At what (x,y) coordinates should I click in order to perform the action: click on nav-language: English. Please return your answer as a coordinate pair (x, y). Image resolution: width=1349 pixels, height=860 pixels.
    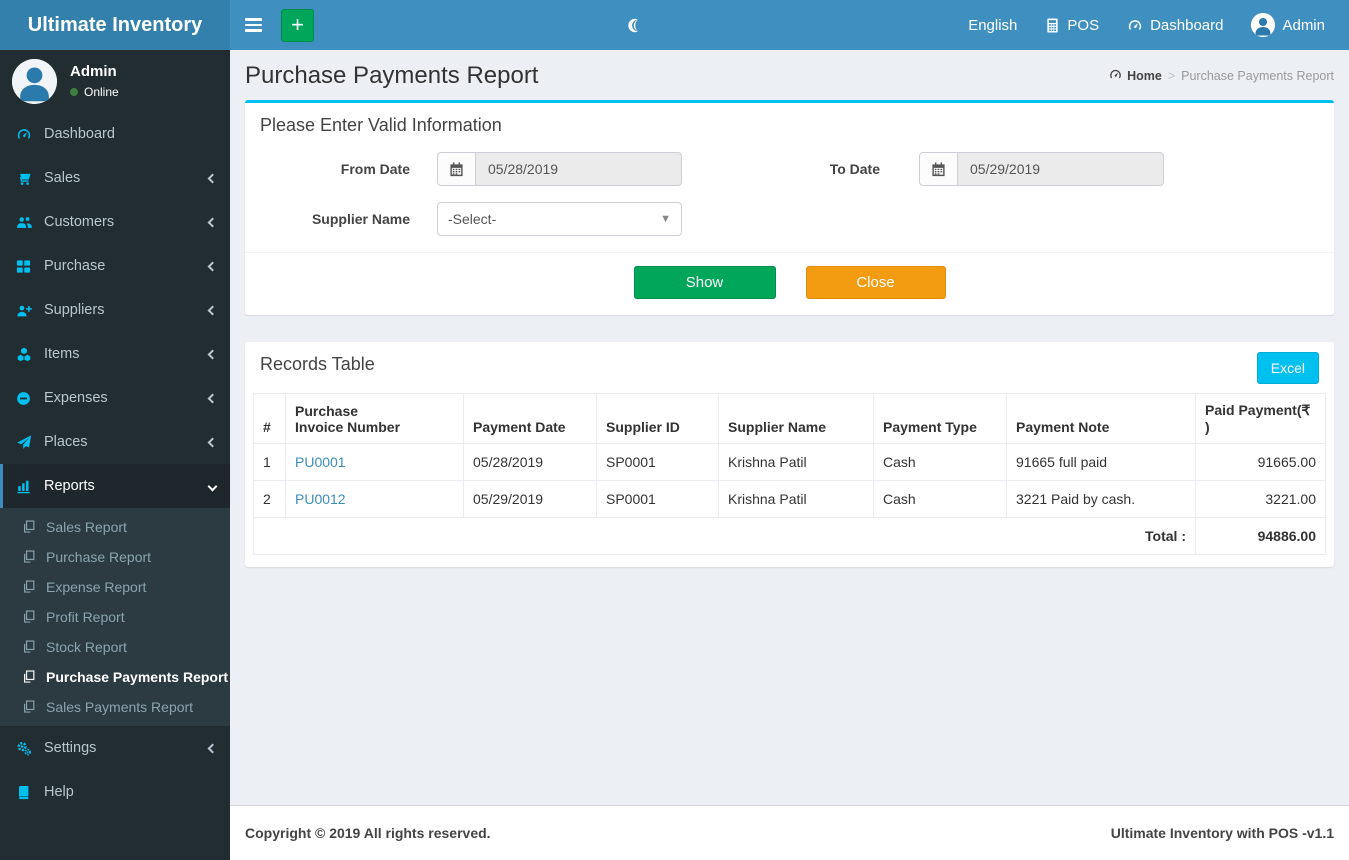
    Looking at the image, I should click on (992, 25).